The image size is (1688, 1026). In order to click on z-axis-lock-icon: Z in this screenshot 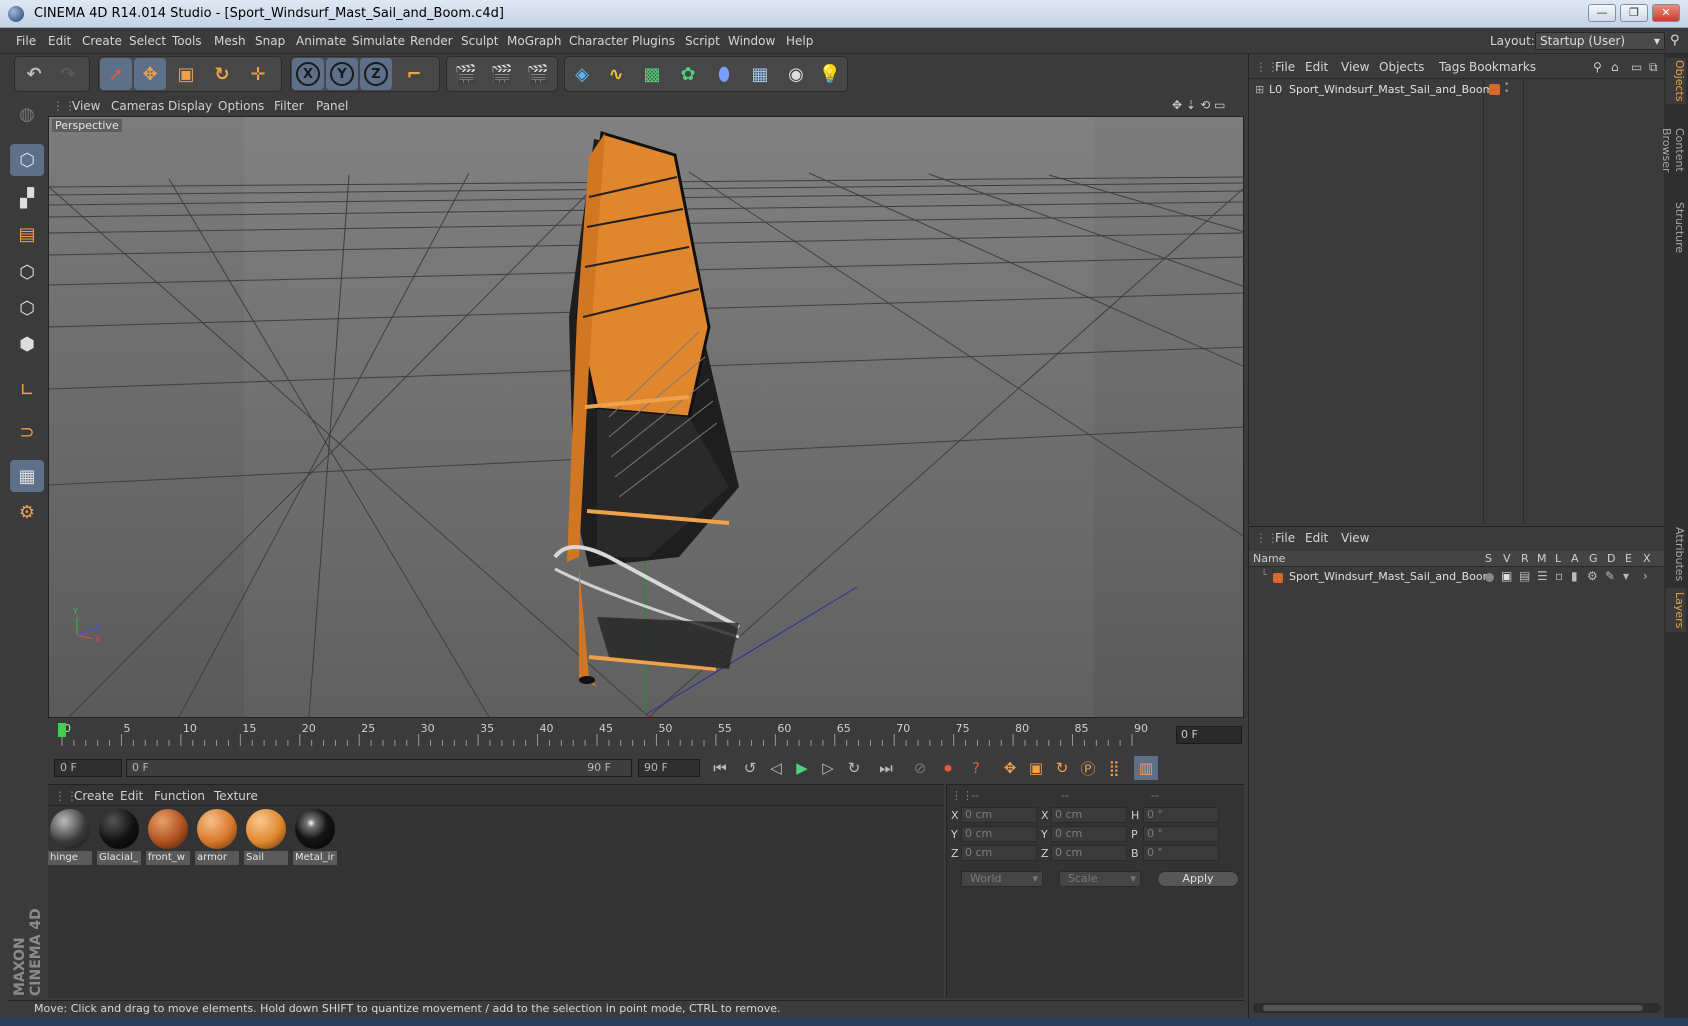, I will do `click(376, 74)`.